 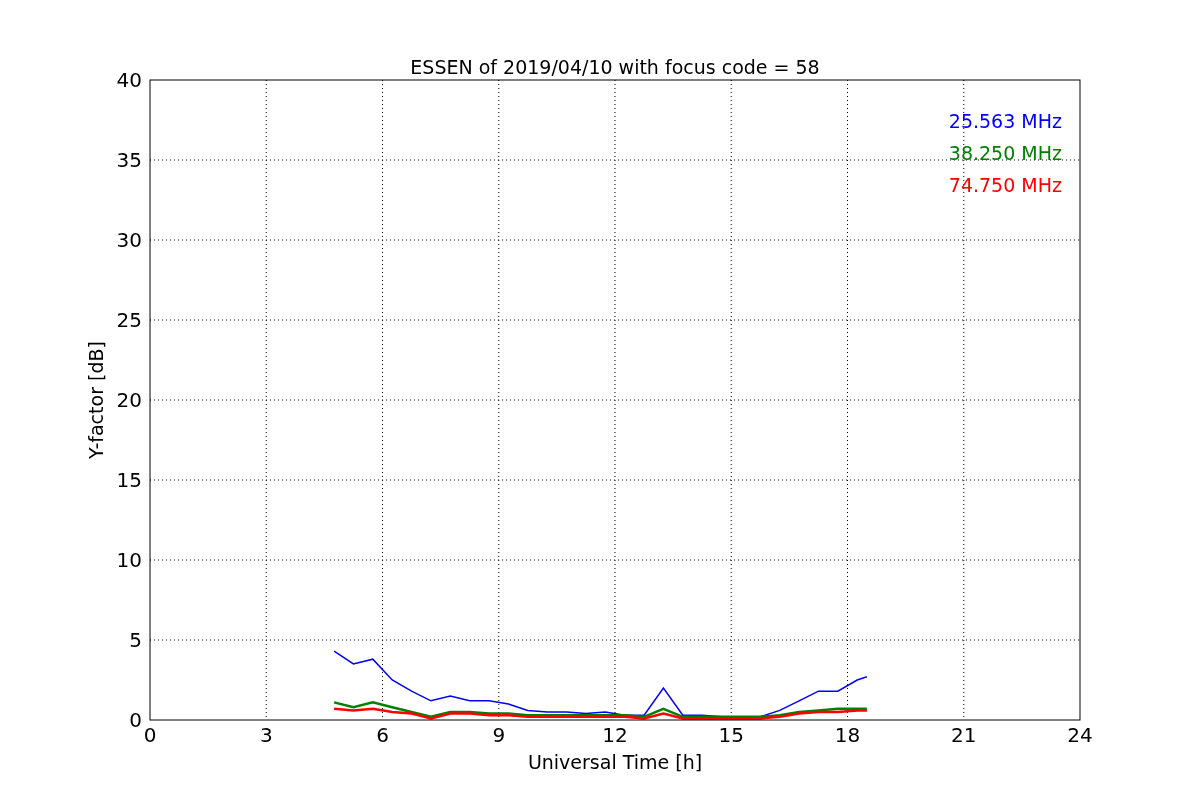 I want to click on y-tick-label: 35, so click(x=129, y=160).